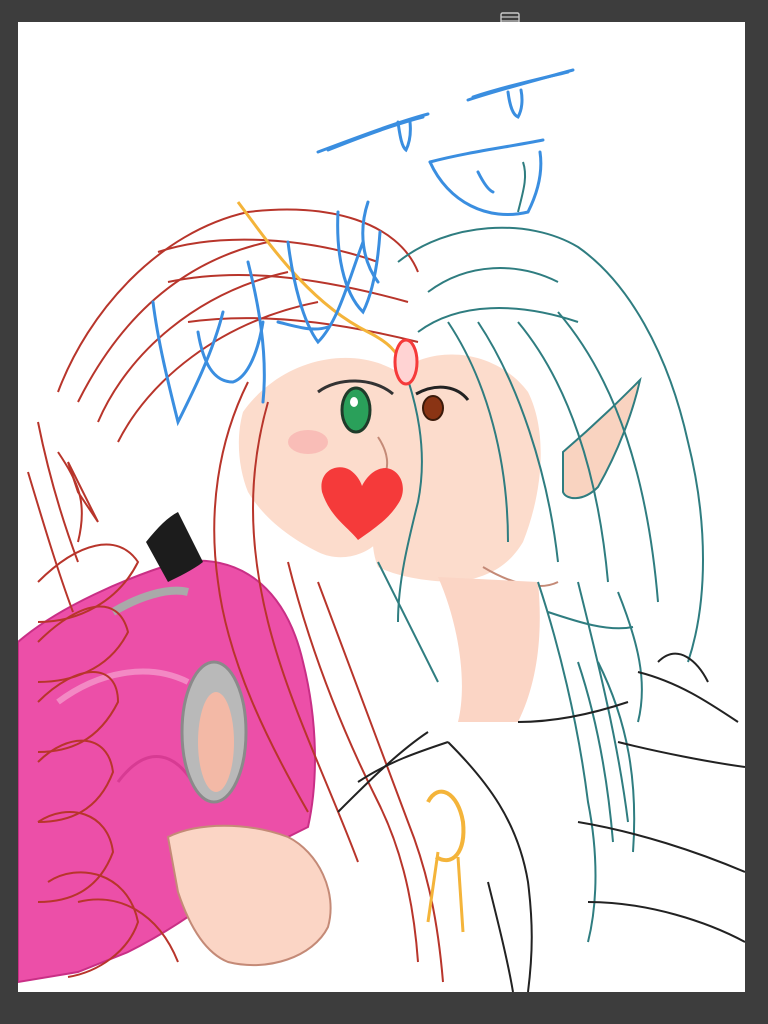 Image resolution: width=768 pixels, height=1024 pixels. Describe the element at coordinates (249, 895) in the screenshot. I see `hand` at that location.